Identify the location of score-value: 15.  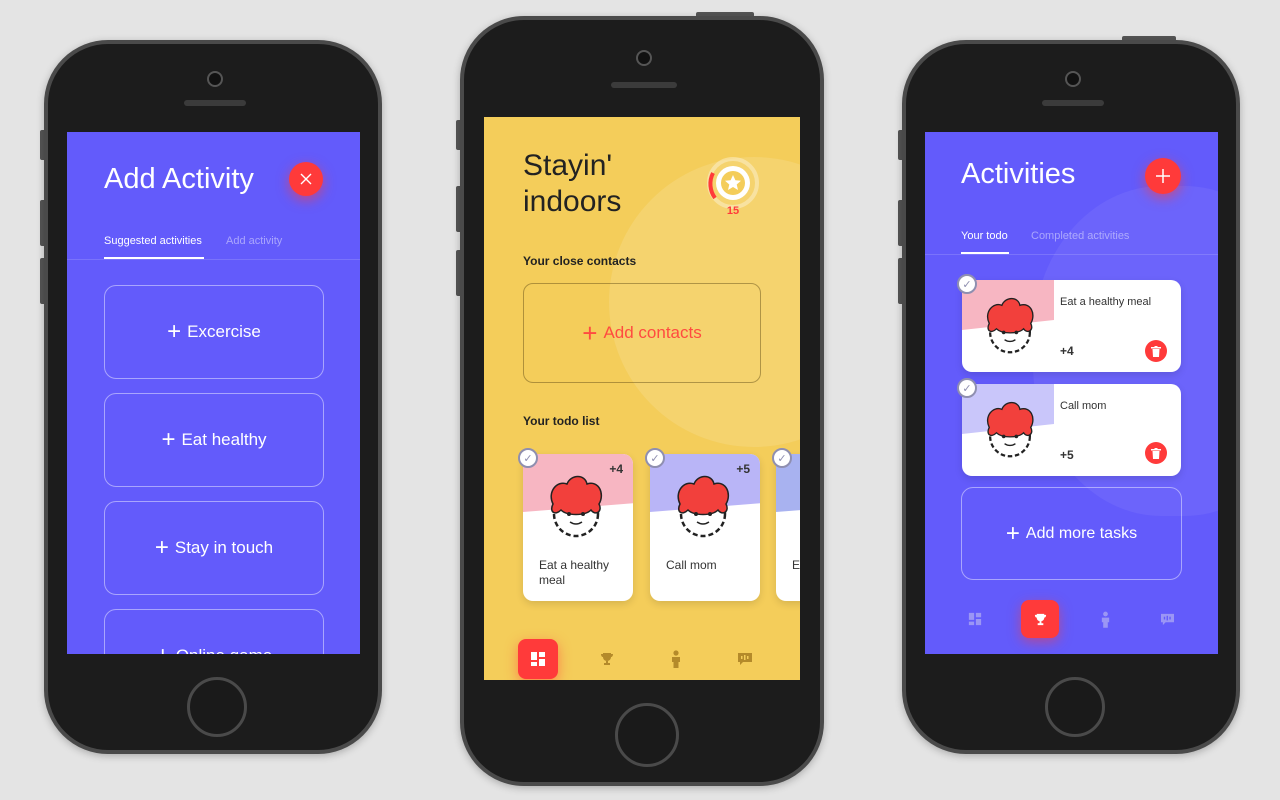
(733, 211).